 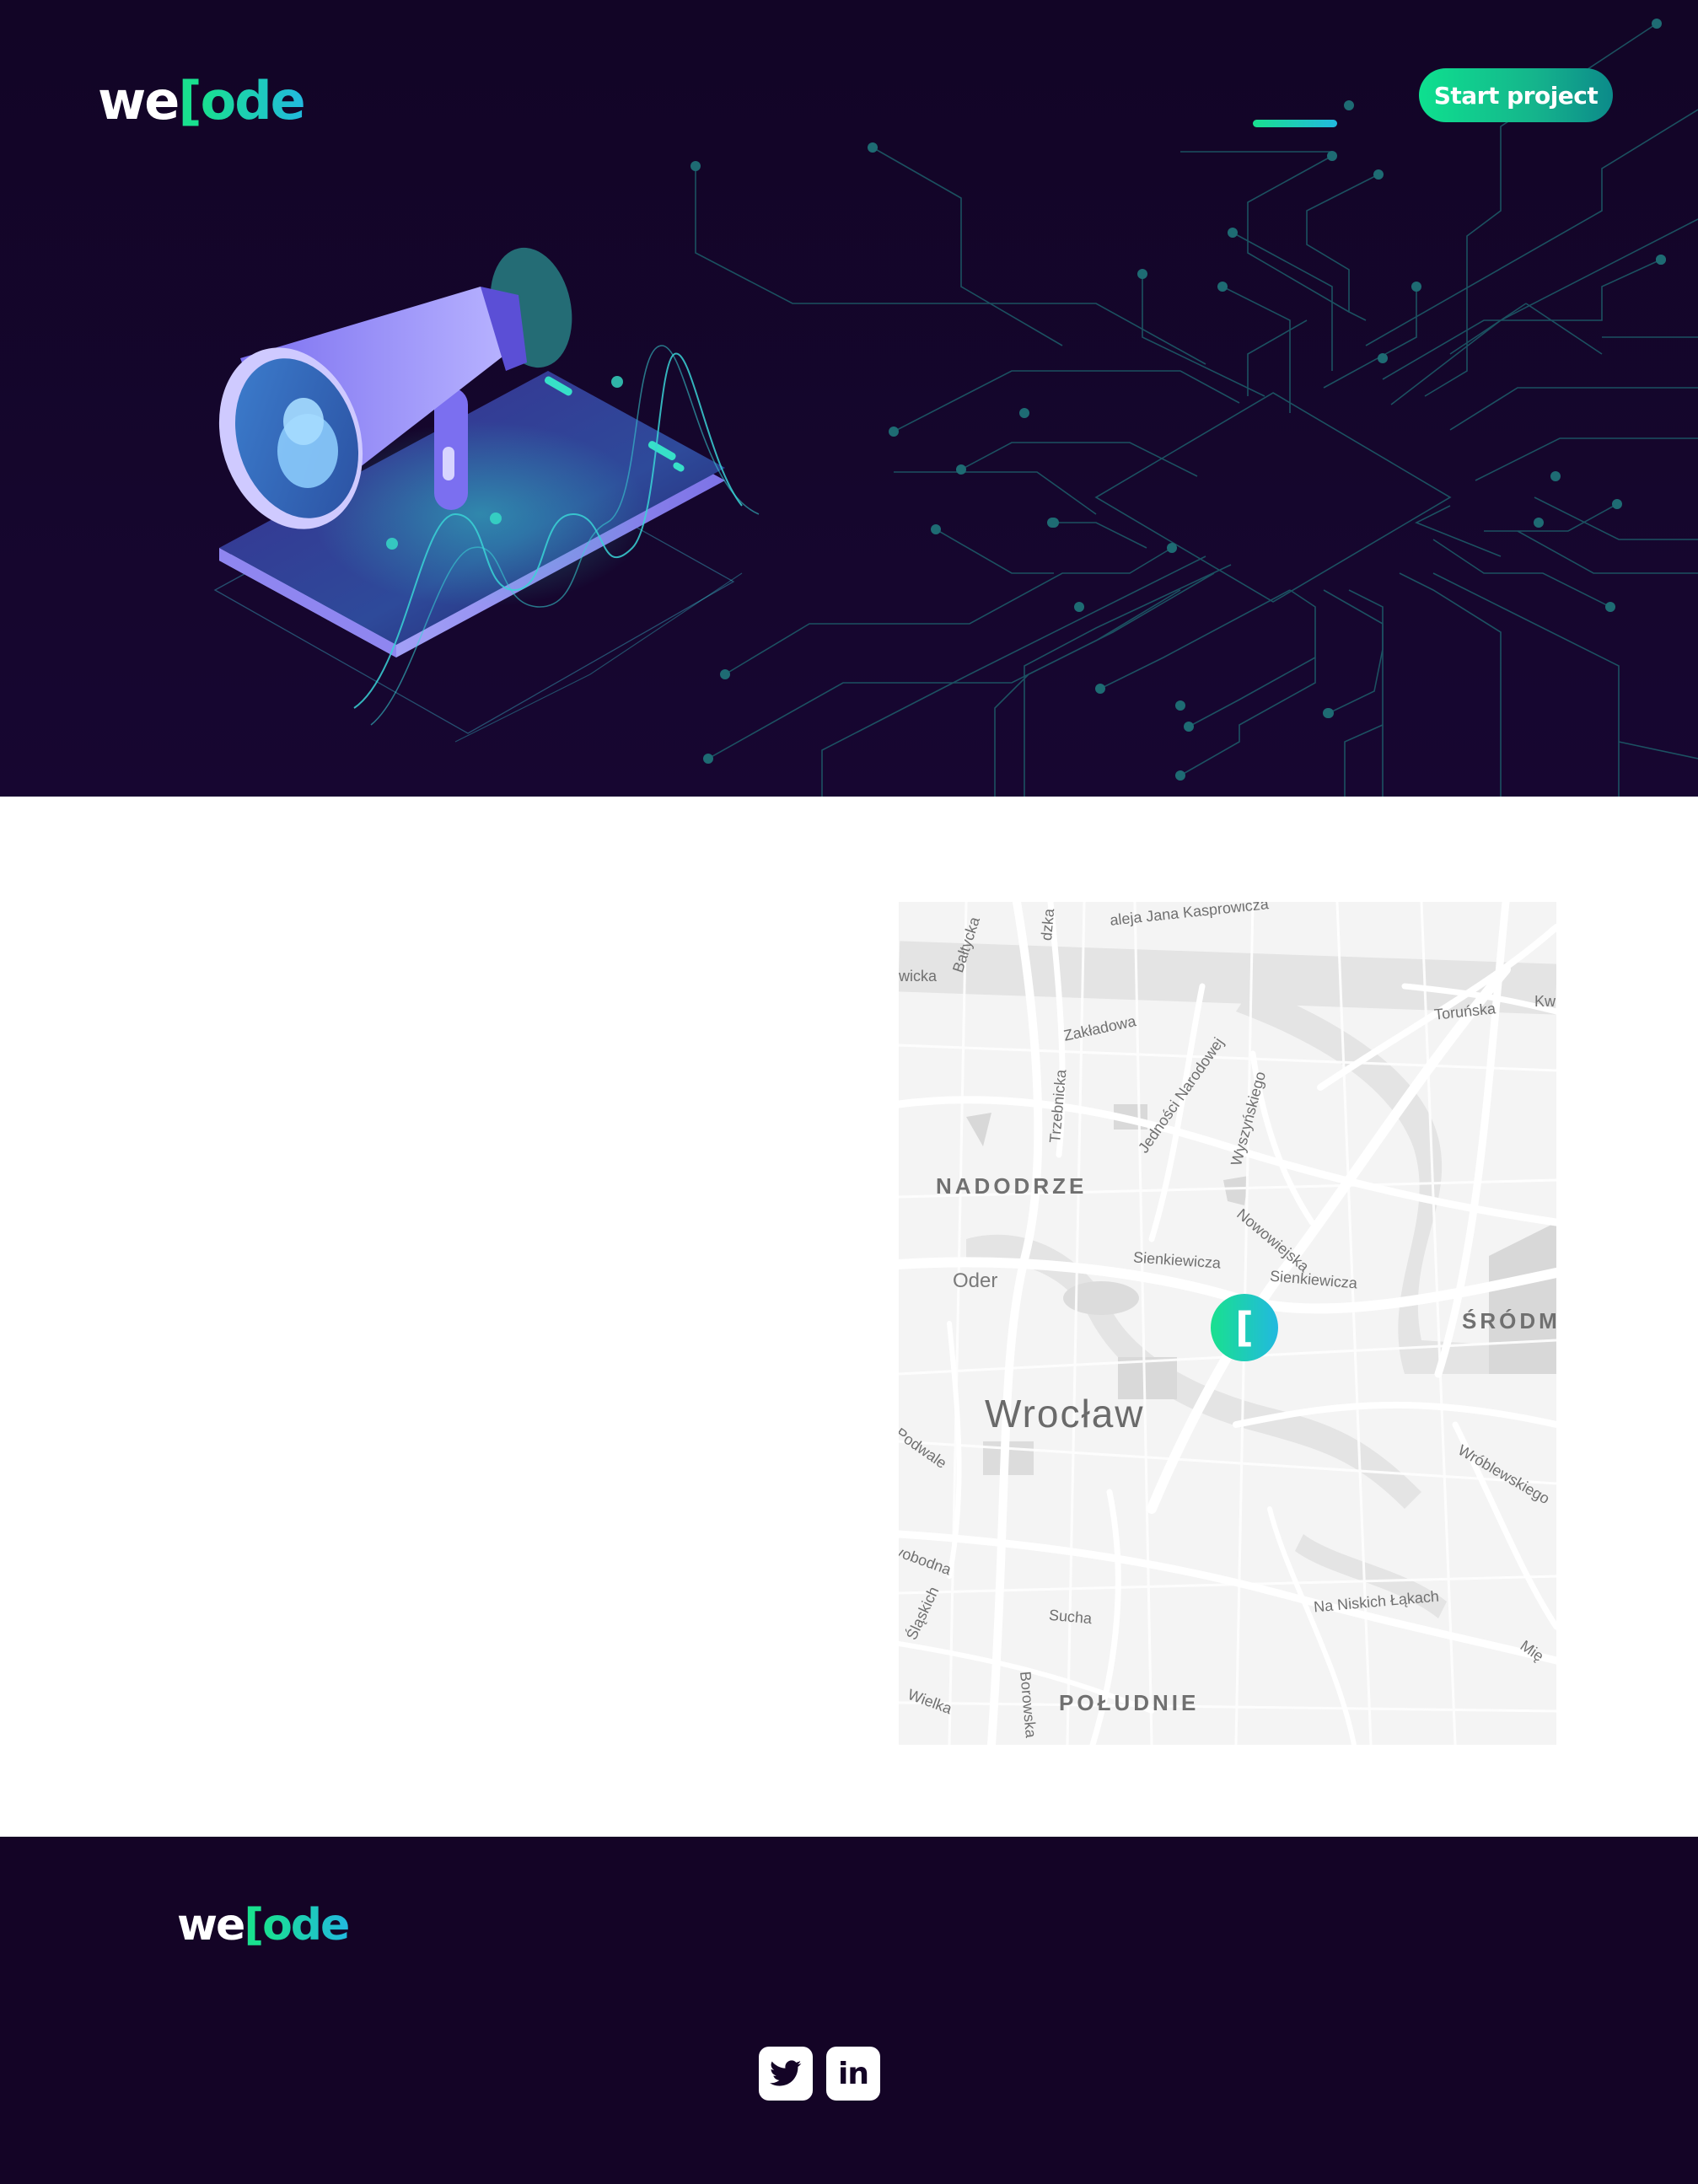 What do you see at coordinates (1295, 124) in the screenshot?
I see `menu-bar-icon` at bounding box center [1295, 124].